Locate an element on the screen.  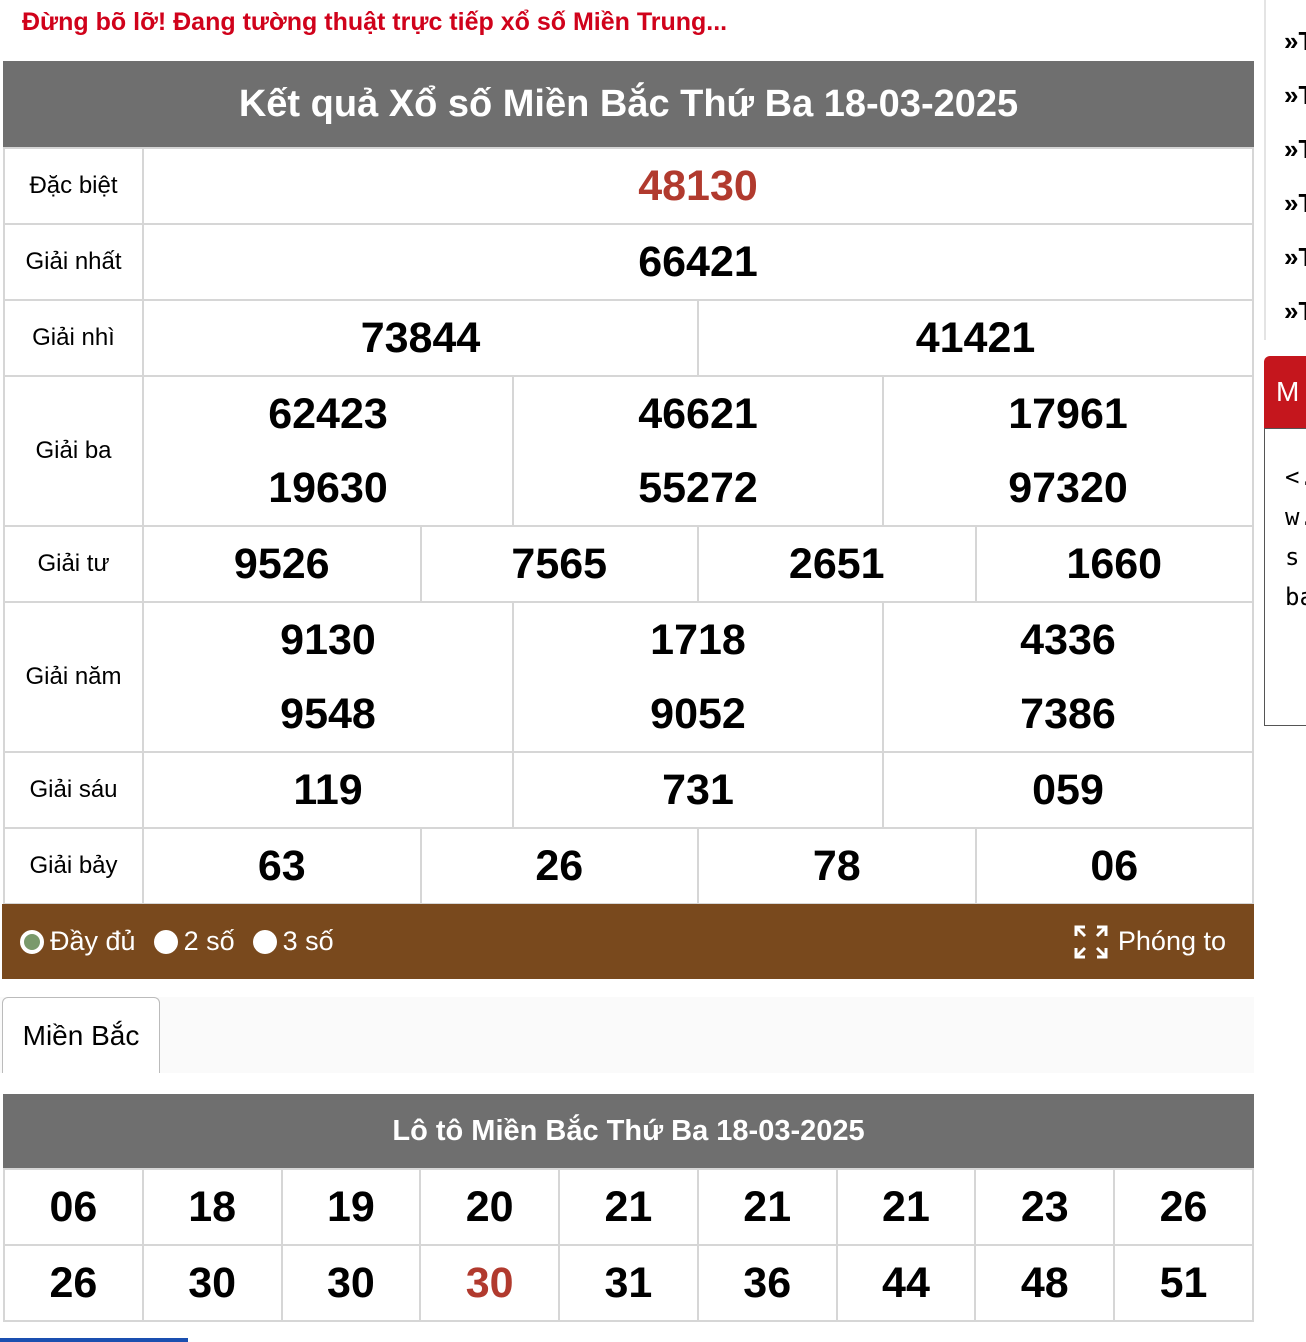
prize-number: 9052 is located at coordinates (698, 714).